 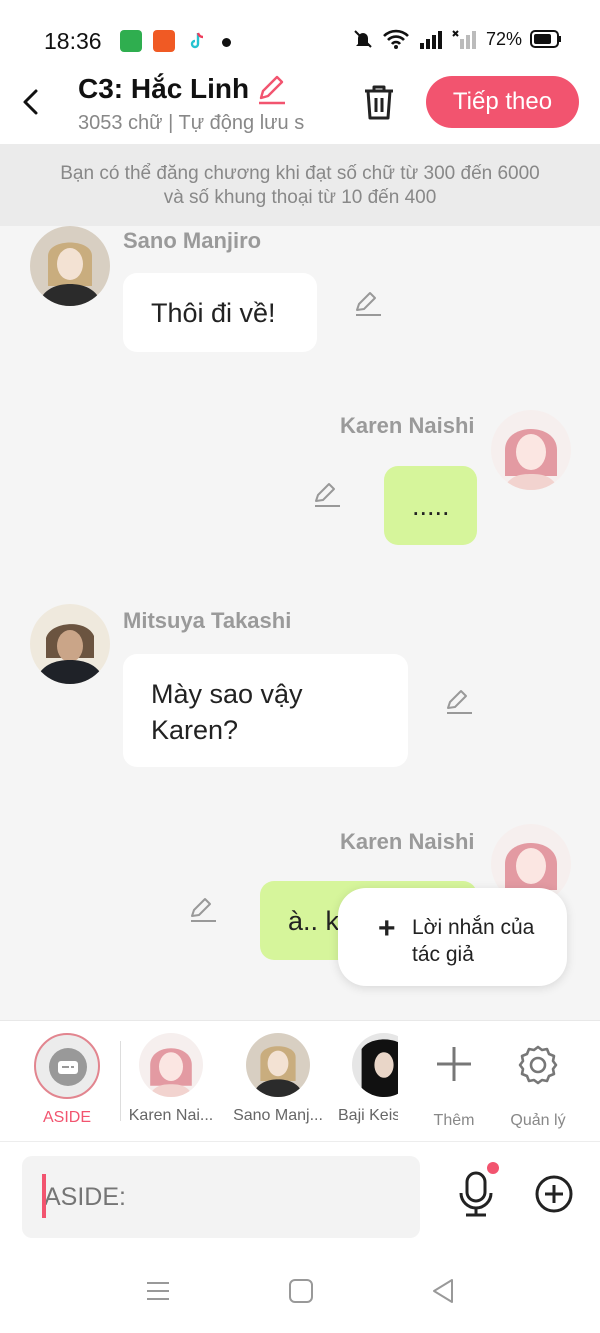 What do you see at coordinates (207, 620) in the screenshot?
I see `speaker-name: Mitsuya Takashi` at bounding box center [207, 620].